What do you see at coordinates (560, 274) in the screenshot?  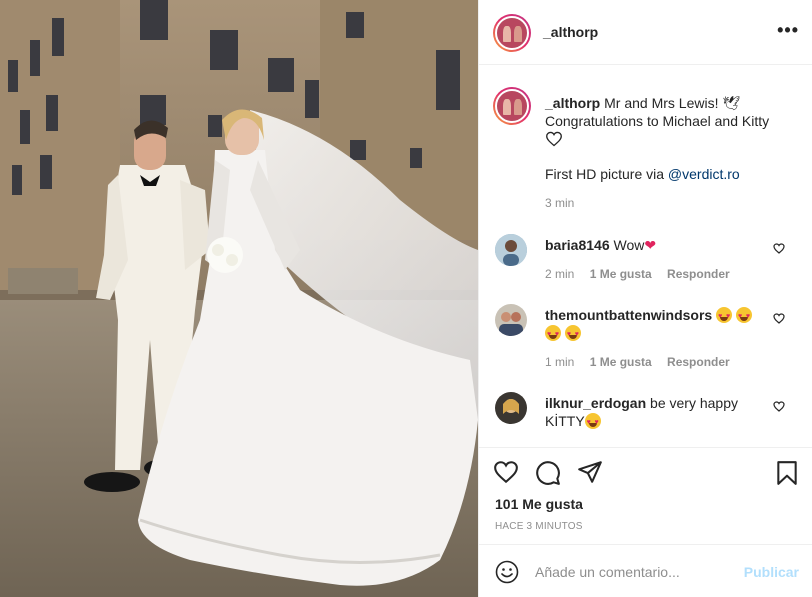 I see `comment-time: 2 min` at bounding box center [560, 274].